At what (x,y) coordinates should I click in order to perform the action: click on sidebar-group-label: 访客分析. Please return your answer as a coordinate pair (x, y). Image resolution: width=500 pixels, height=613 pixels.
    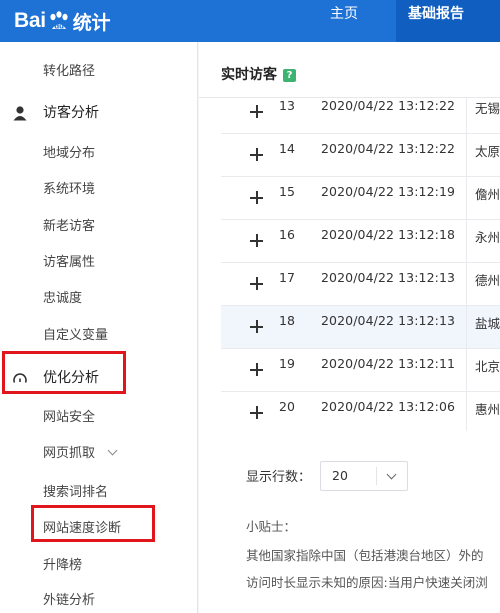
    Looking at the image, I should click on (71, 113).